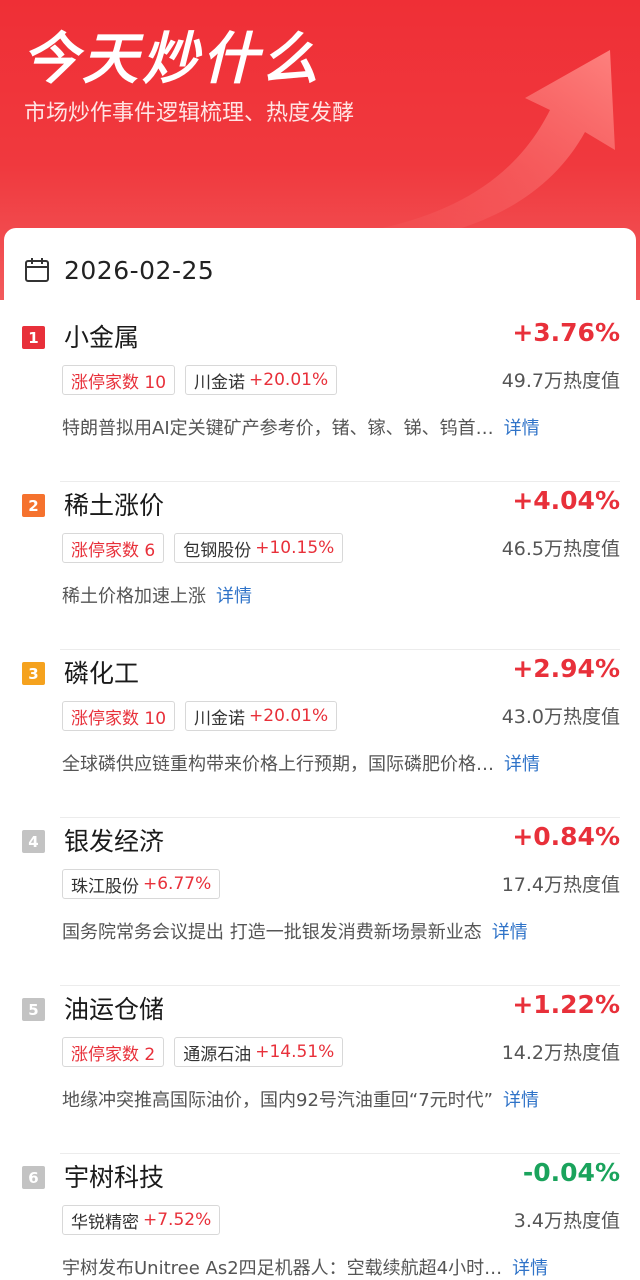 This screenshot has width=640, height=1280. What do you see at coordinates (295, 548) in the screenshot?
I see `stock-change: +10.15%` at bounding box center [295, 548].